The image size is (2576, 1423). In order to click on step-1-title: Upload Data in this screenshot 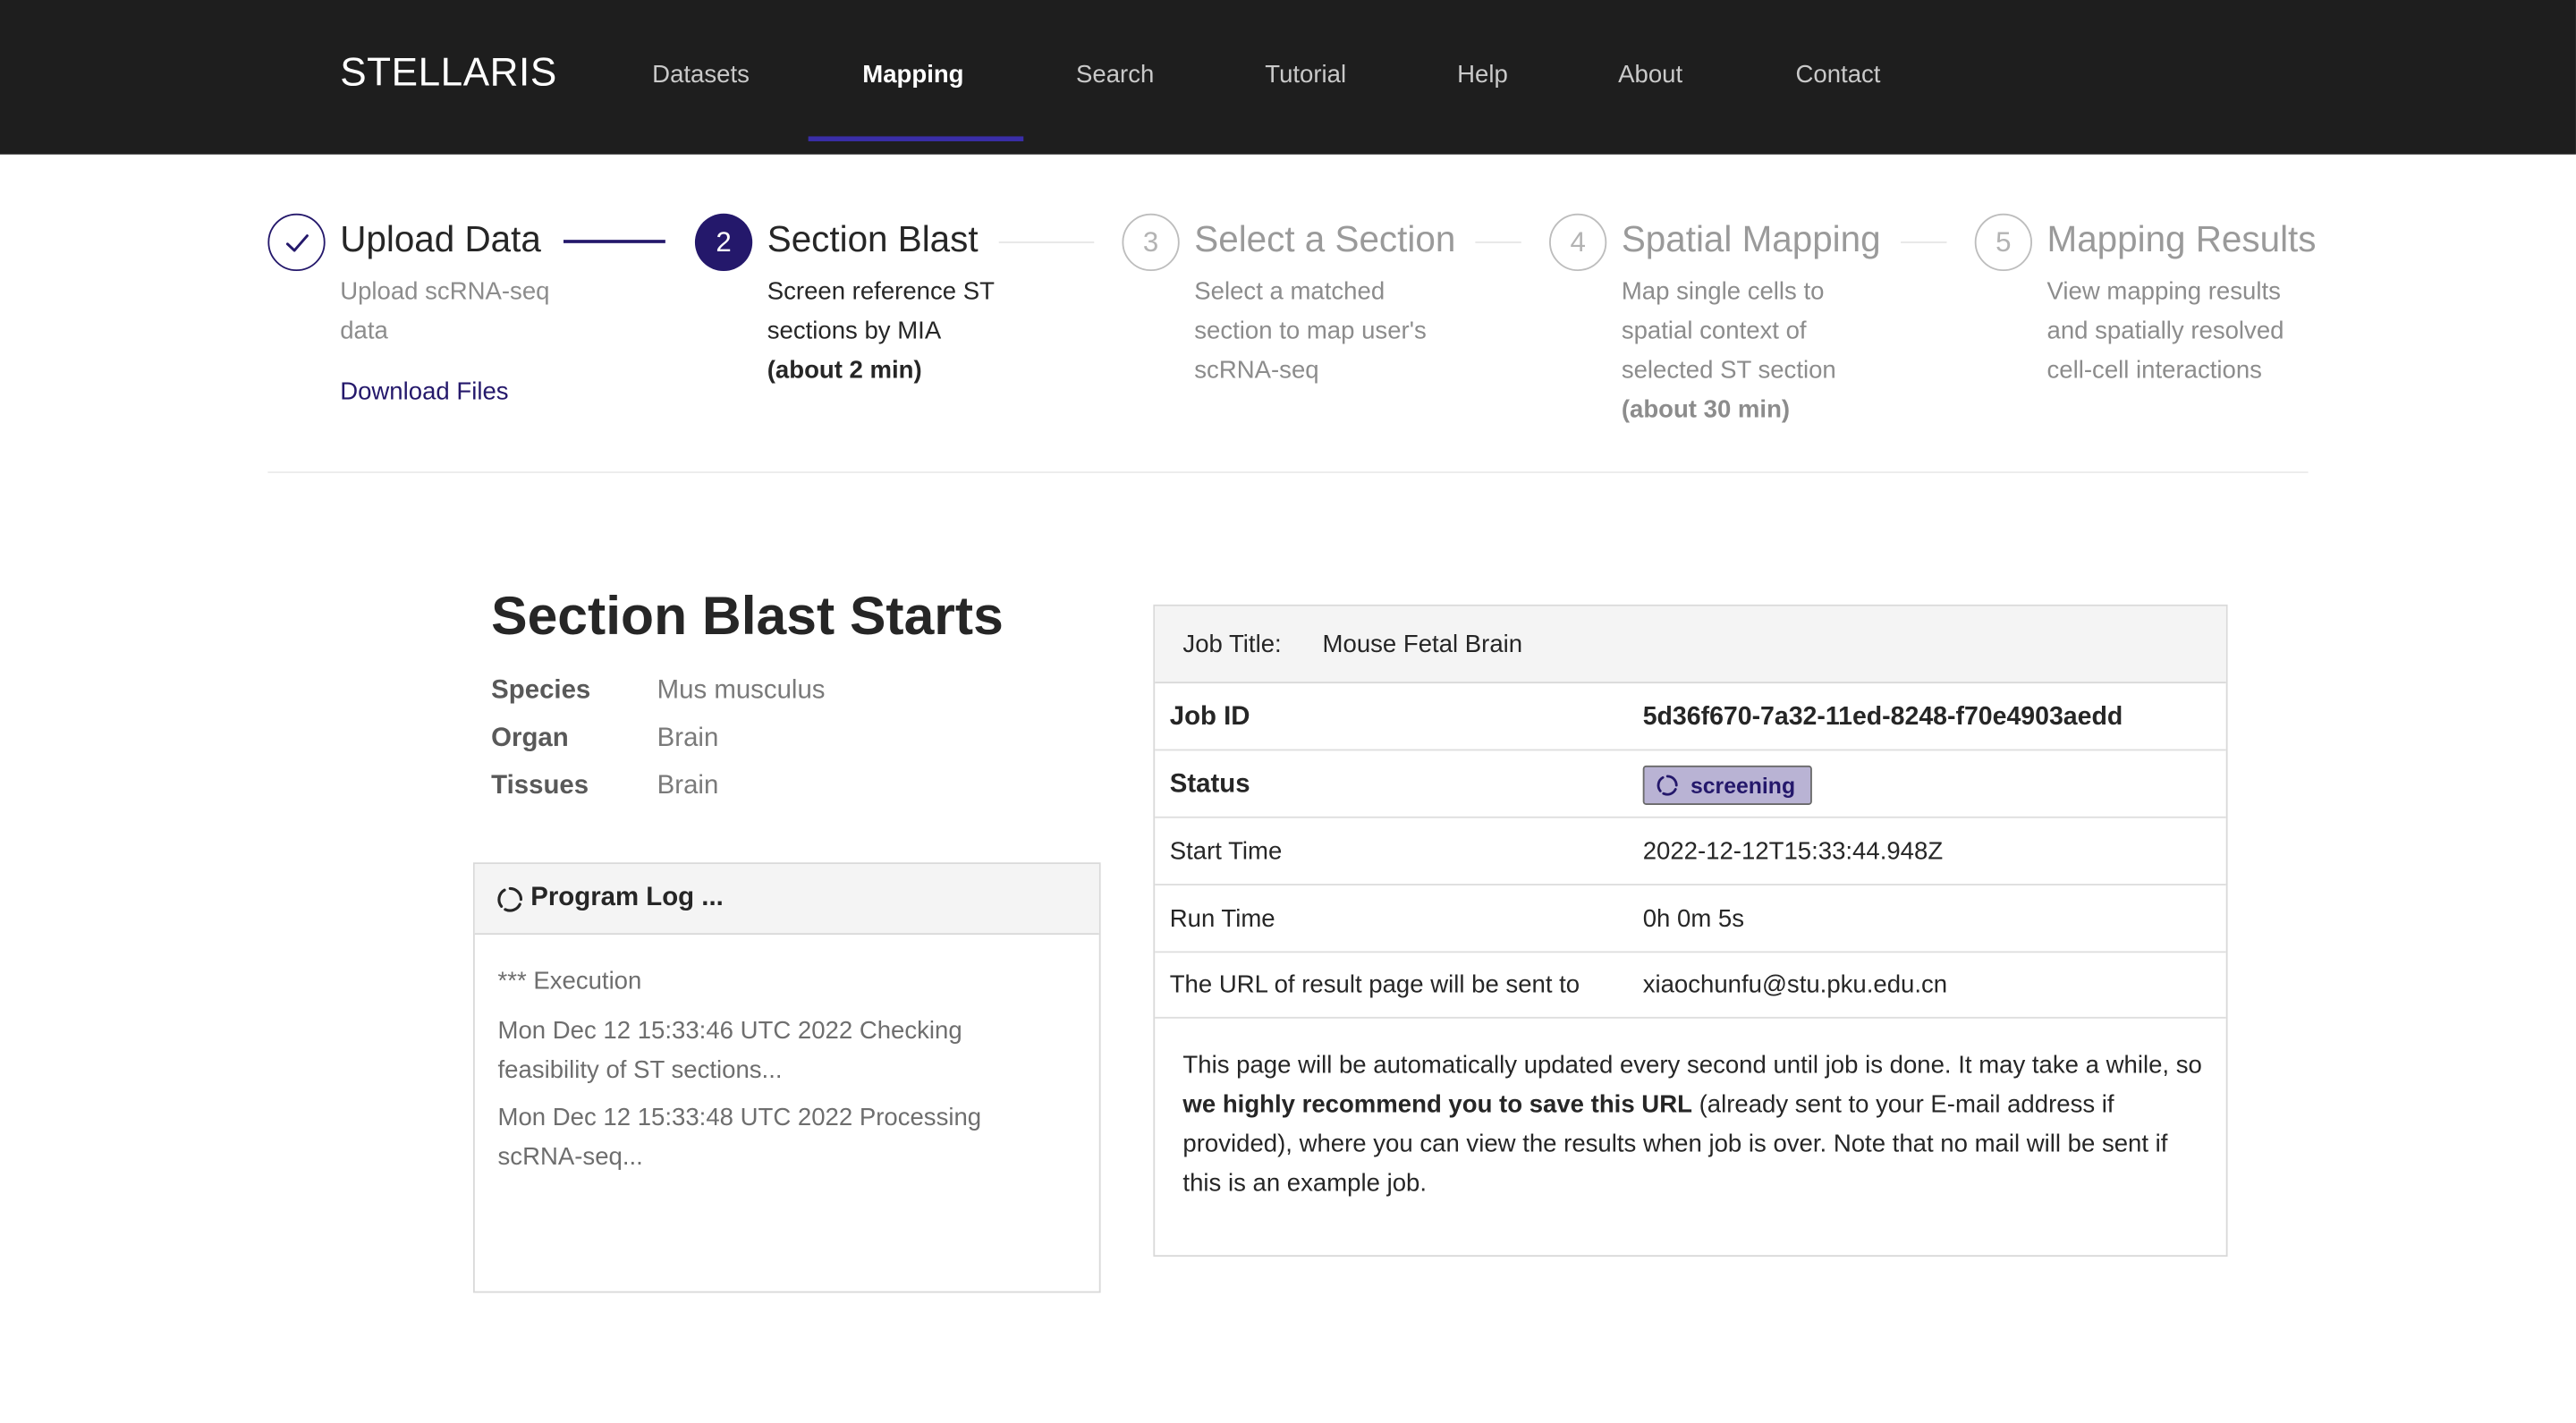, I will do `click(440, 239)`.